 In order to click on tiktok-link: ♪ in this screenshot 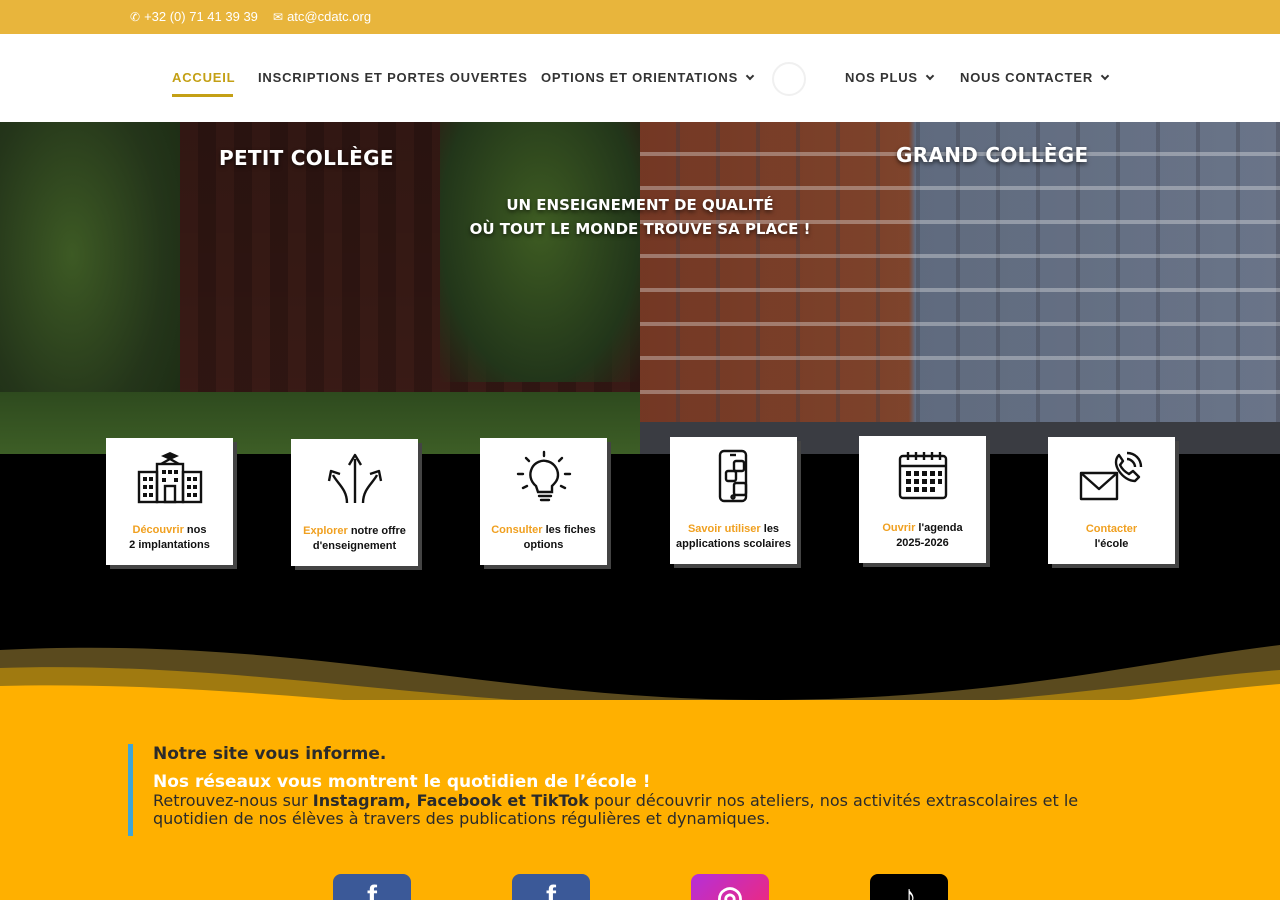, I will do `click(909, 887)`.